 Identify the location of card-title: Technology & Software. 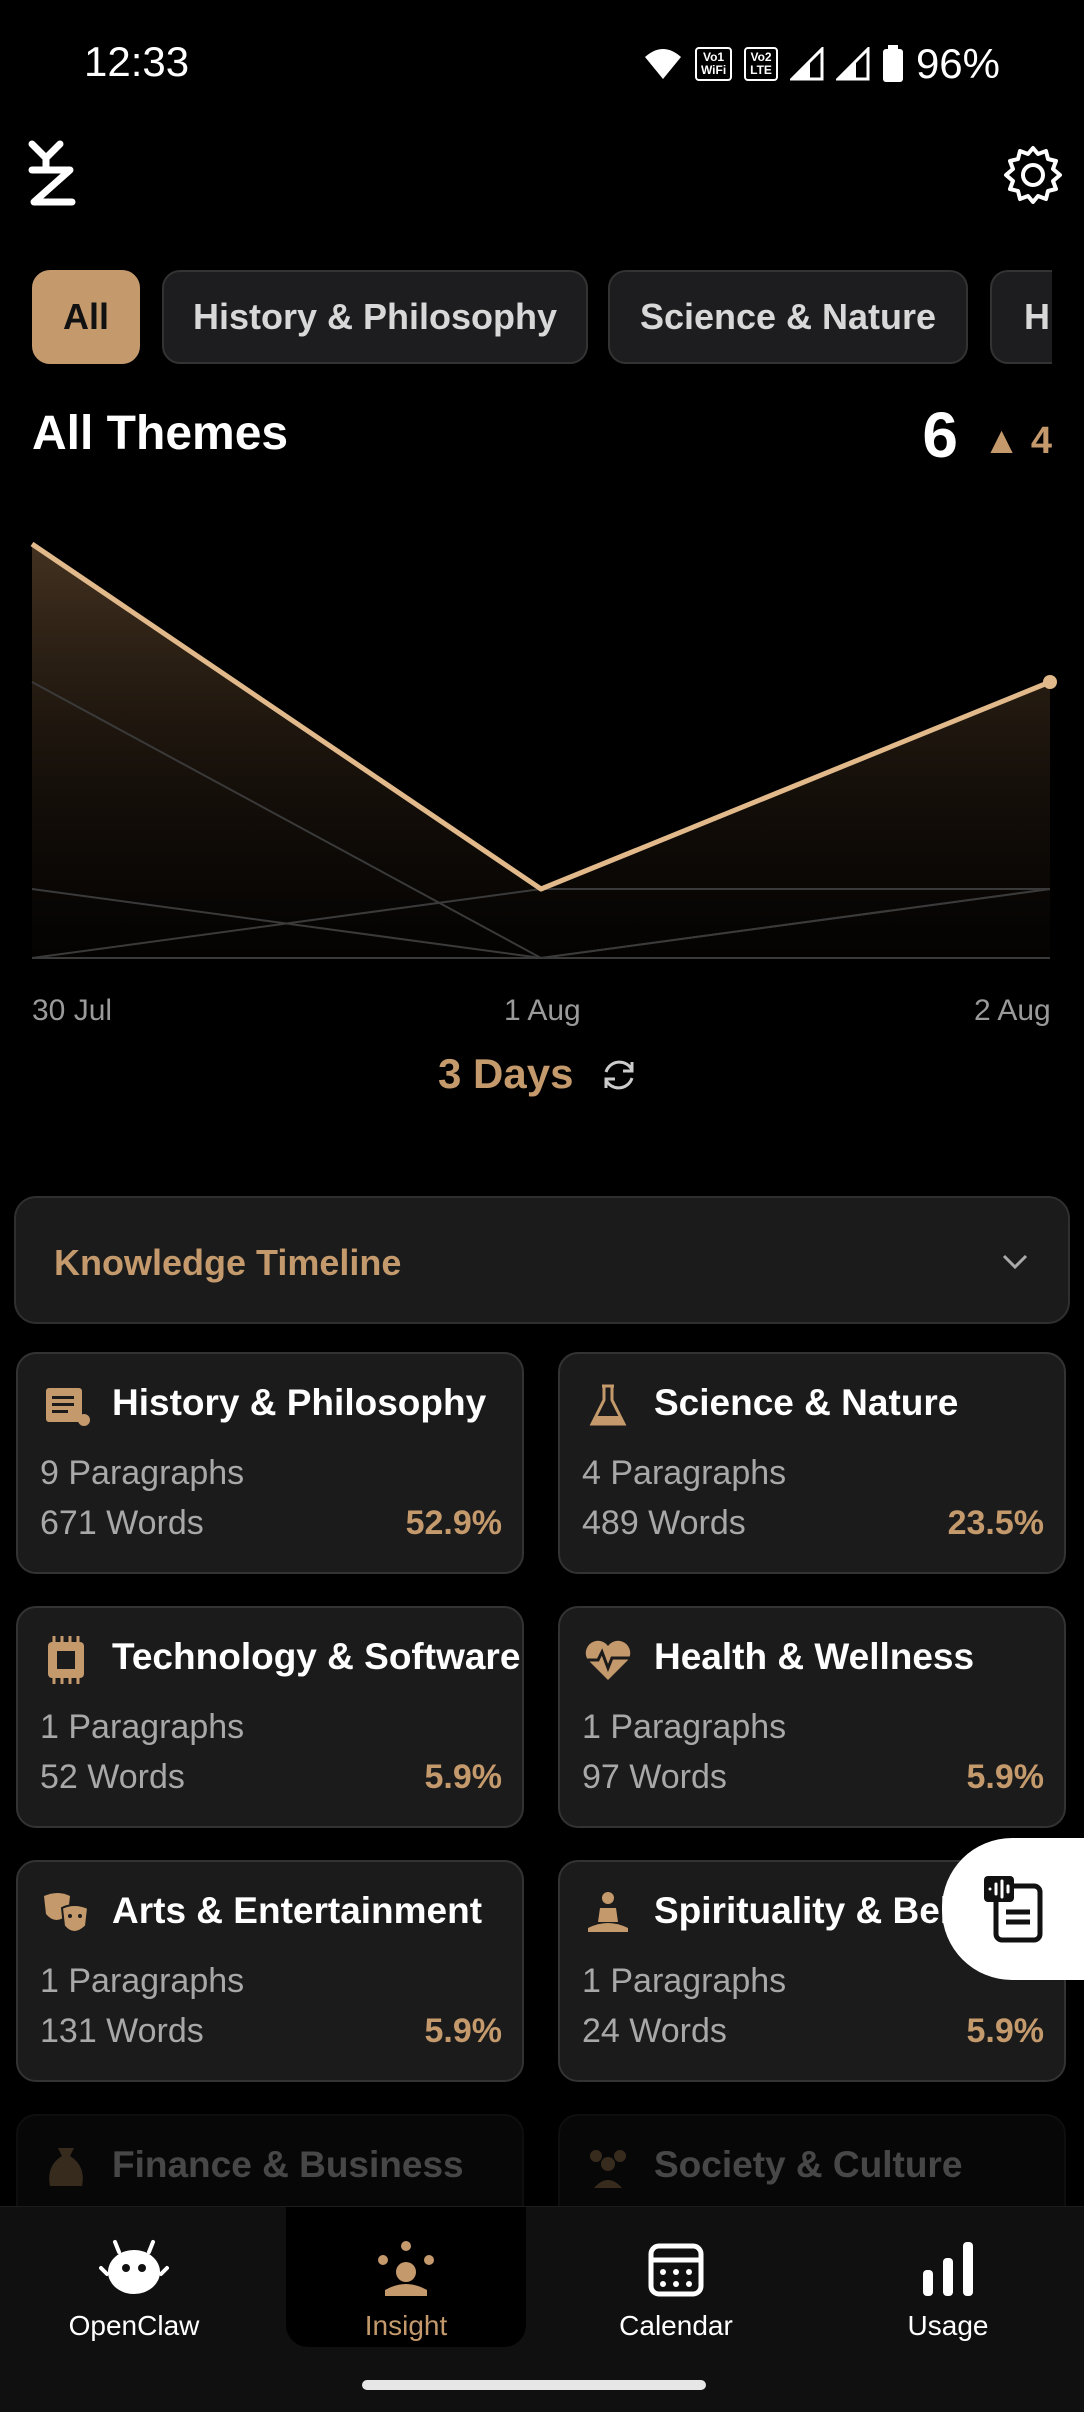
(316, 1656).